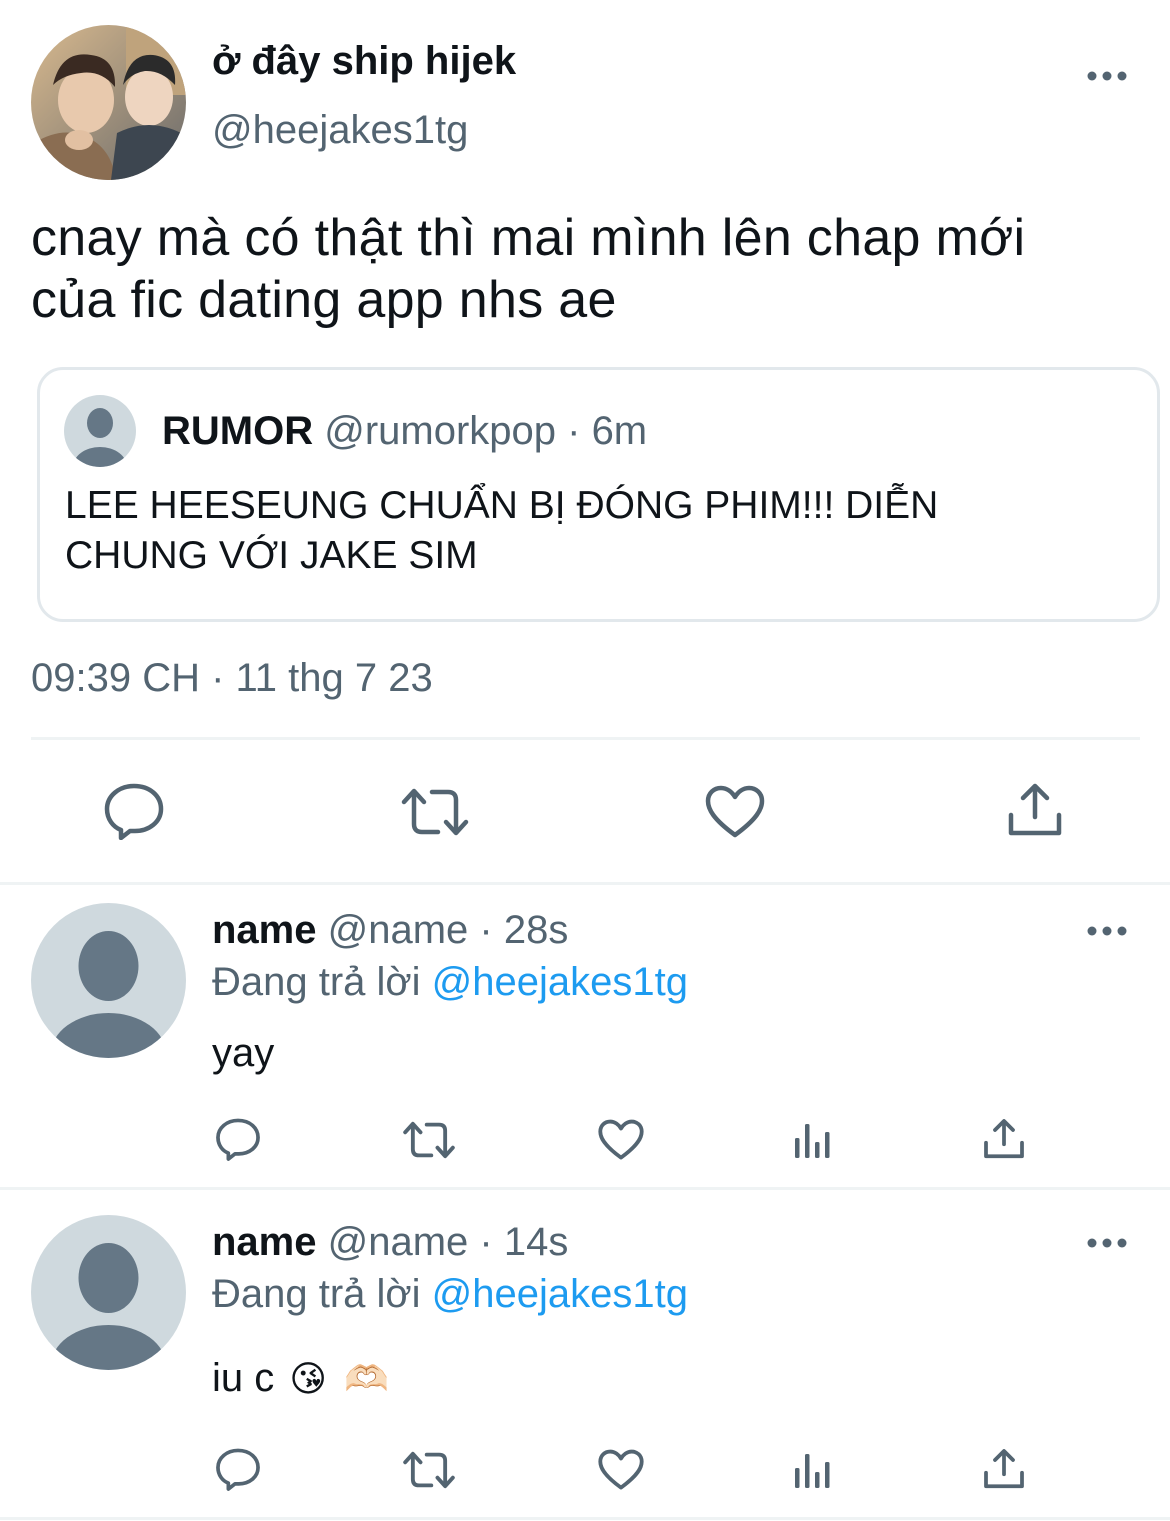 Image resolution: width=1170 pixels, height=1521 pixels. I want to click on quoted-author-avatar, so click(100, 431).